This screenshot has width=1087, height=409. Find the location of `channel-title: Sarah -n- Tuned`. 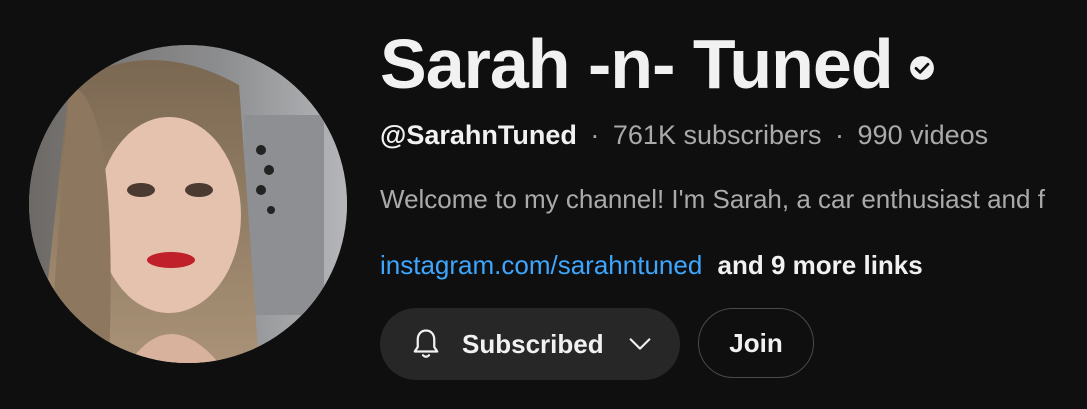

channel-title: Sarah -n- Tuned is located at coordinates (637, 64).